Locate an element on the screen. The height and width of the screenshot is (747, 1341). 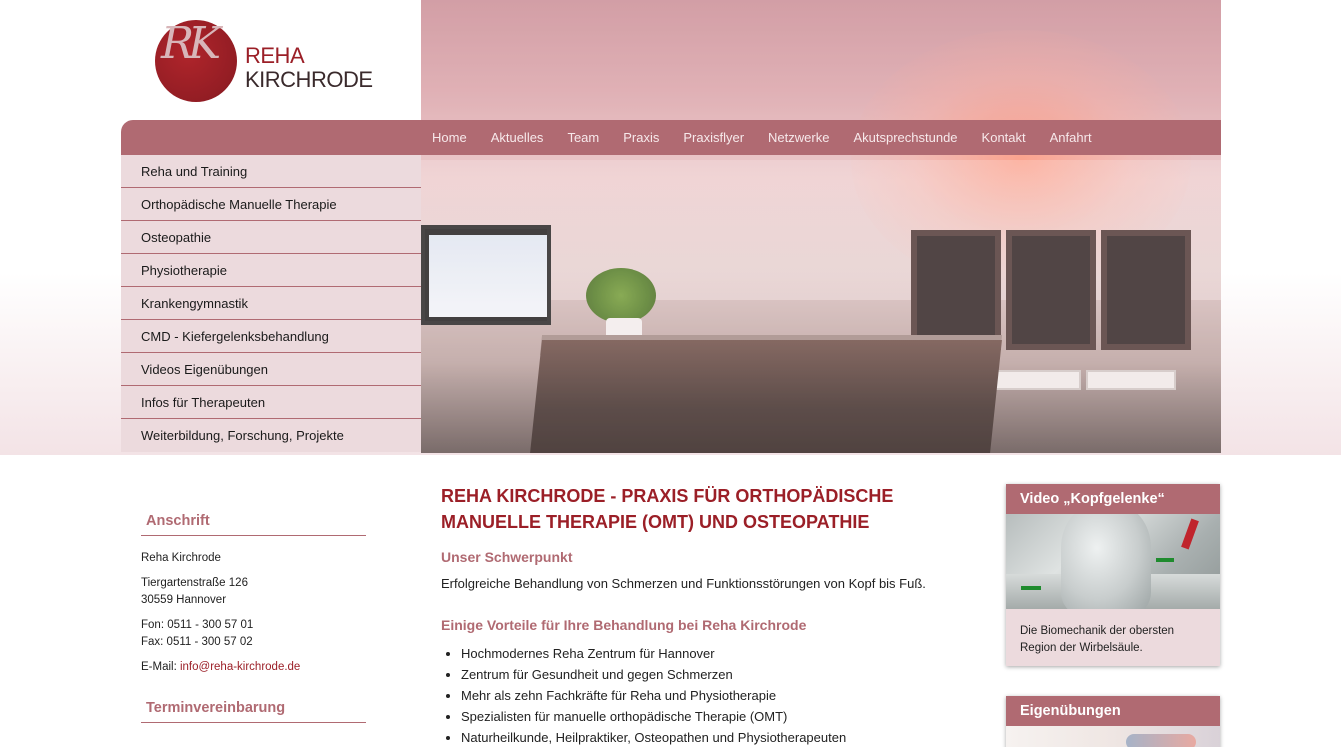
nav-kontakt: Kontakt is located at coordinates (1004, 137).